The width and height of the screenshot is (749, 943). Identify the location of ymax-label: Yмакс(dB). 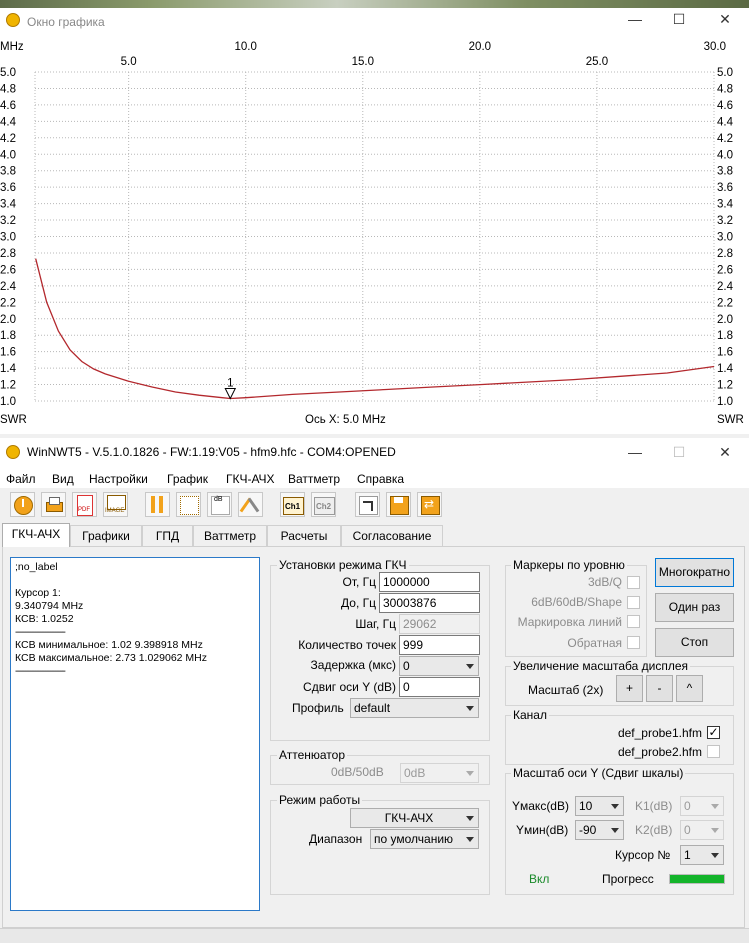
(540, 806).